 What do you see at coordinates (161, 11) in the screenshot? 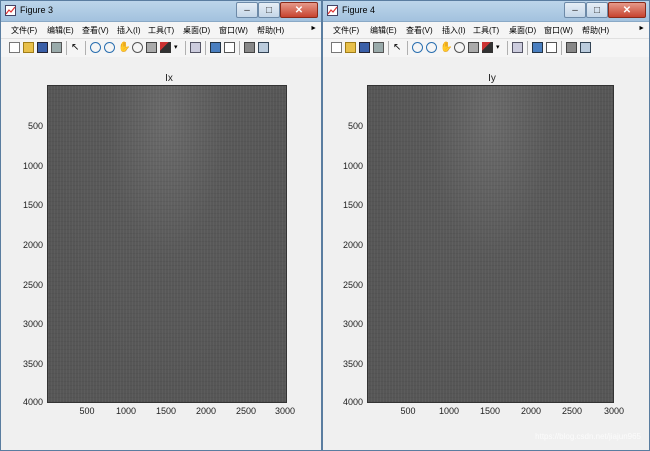
I see `title-bar: Figure 3 ‒ □ ✕` at bounding box center [161, 11].